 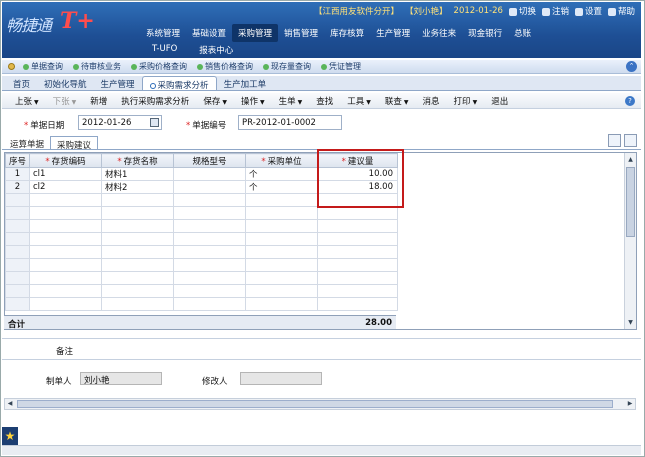 What do you see at coordinates (65, 352) in the screenshot?
I see `remark-label: 备注` at bounding box center [65, 352].